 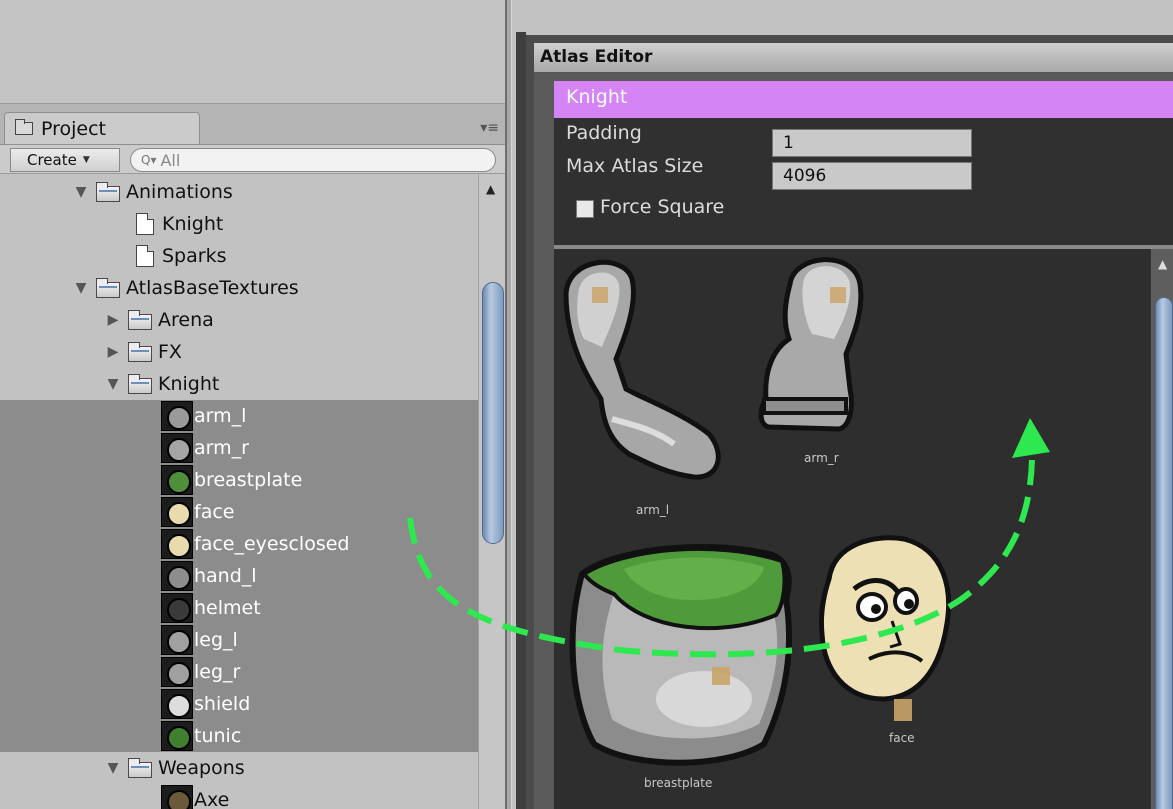 What do you see at coordinates (604, 133) in the screenshot?
I see `padding-label: Padding` at bounding box center [604, 133].